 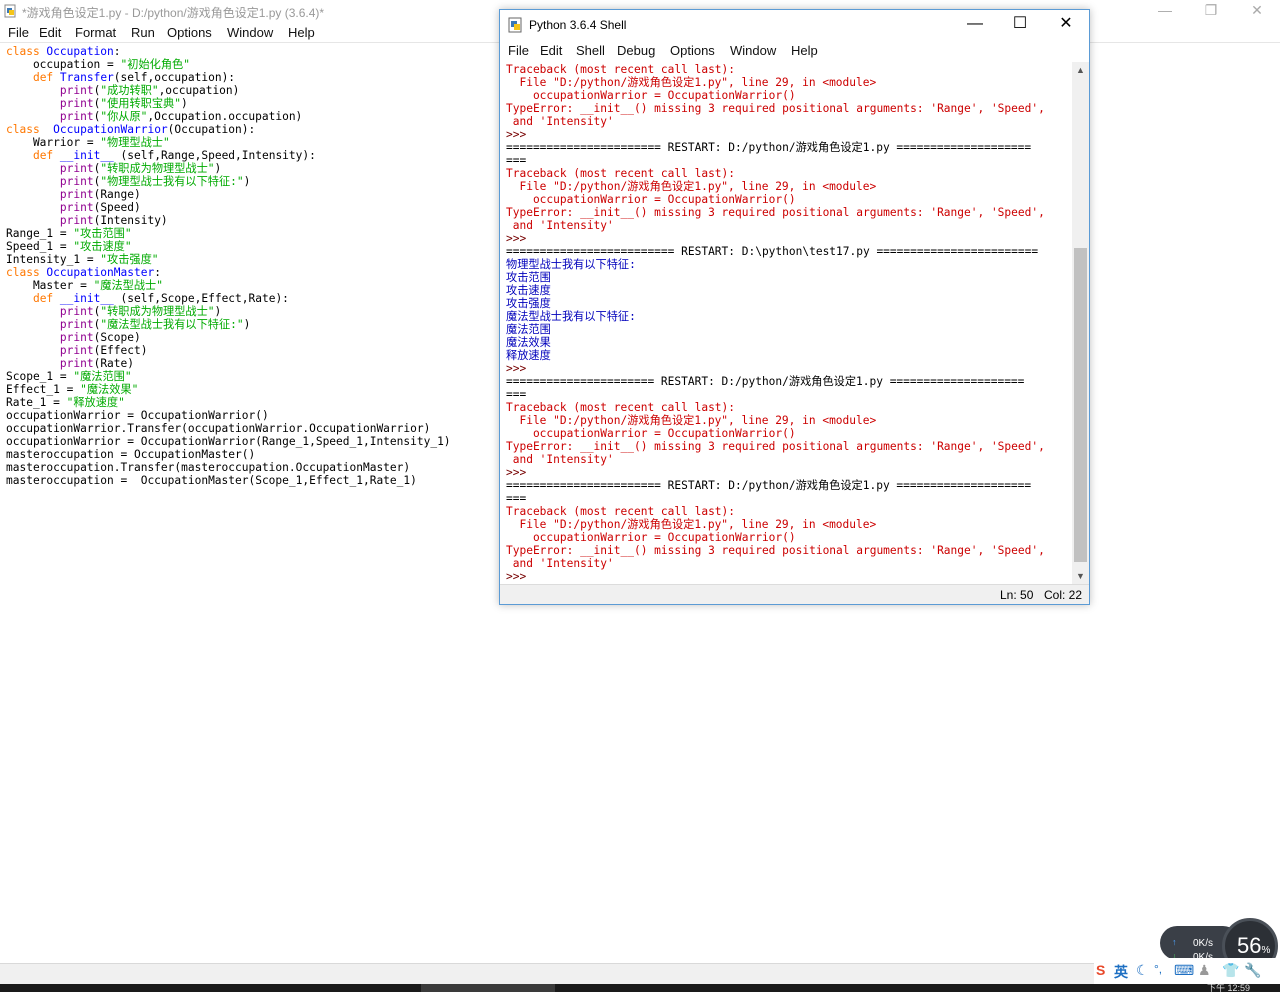 What do you see at coordinates (590, 50) in the screenshot?
I see `shell-menu-shell: Shell` at bounding box center [590, 50].